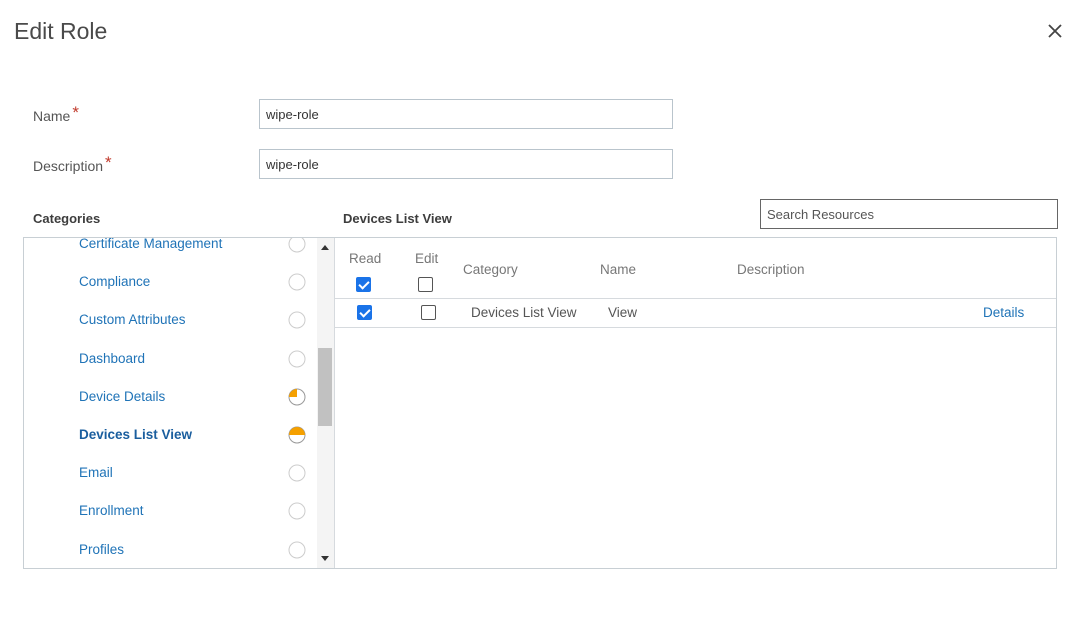 This screenshot has height=621, width=1080. What do you see at coordinates (623, 312) in the screenshot?
I see `row-name: View` at bounding box center [623, 312].